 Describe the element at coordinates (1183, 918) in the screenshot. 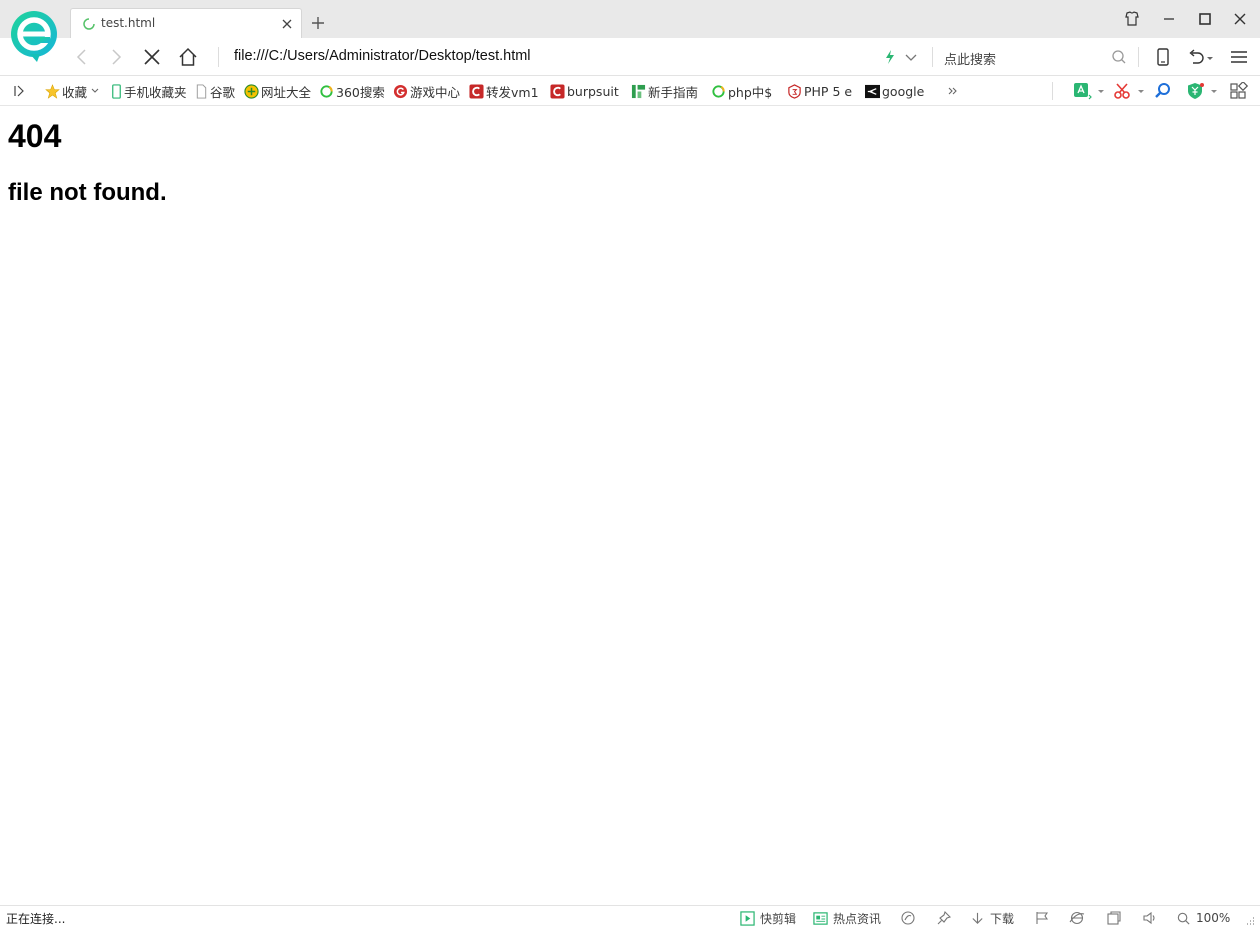

I see `zoom-icon` at that location.